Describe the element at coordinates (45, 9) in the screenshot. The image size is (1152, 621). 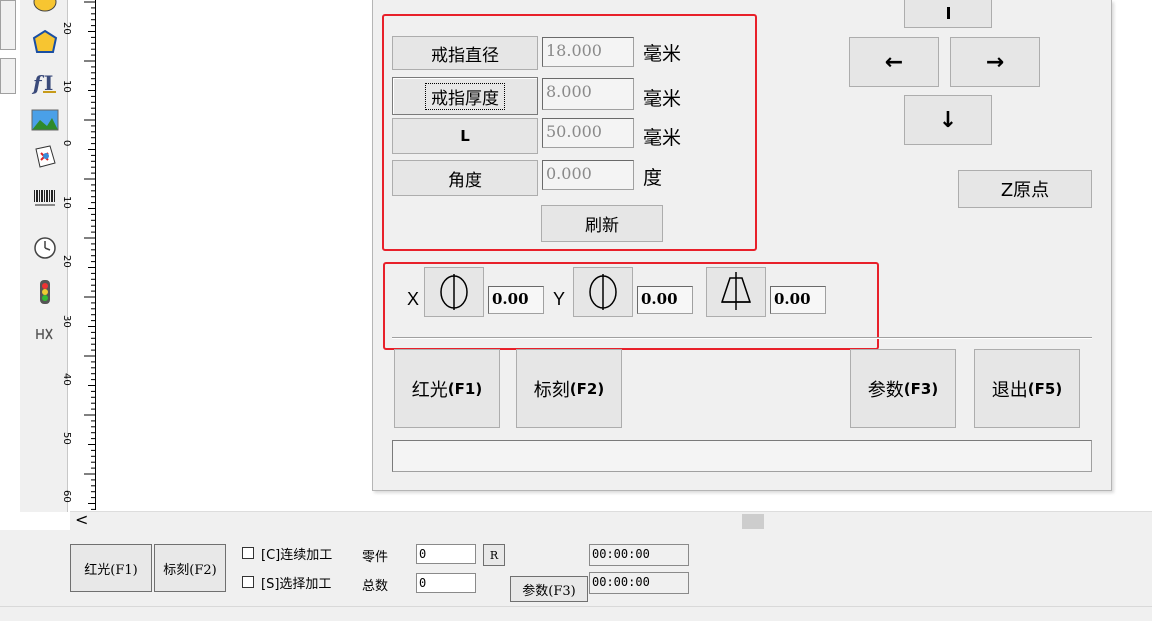
I see `ellipse-tool-icon` at that location.